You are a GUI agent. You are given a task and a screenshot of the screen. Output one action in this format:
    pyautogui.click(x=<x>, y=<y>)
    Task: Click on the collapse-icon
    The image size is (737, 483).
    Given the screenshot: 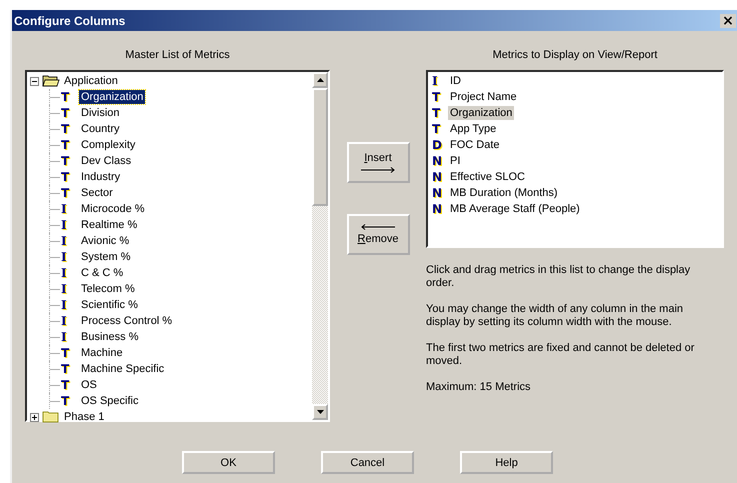 What is the action you would take?
    pyautogui.click(x=35, y=81)
    